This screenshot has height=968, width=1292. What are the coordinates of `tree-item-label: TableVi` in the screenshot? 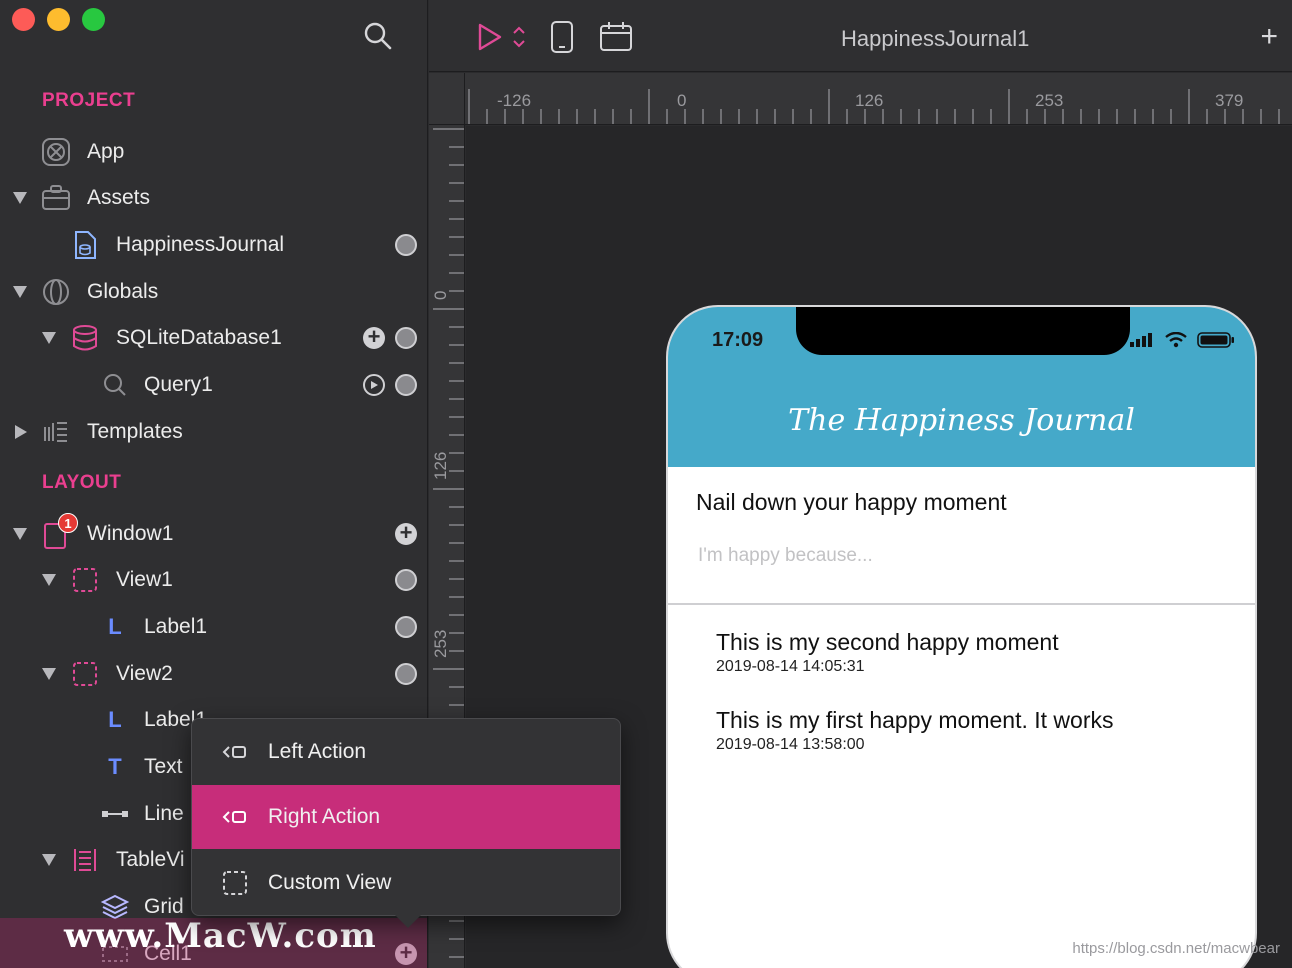 It's located at (150, 859).